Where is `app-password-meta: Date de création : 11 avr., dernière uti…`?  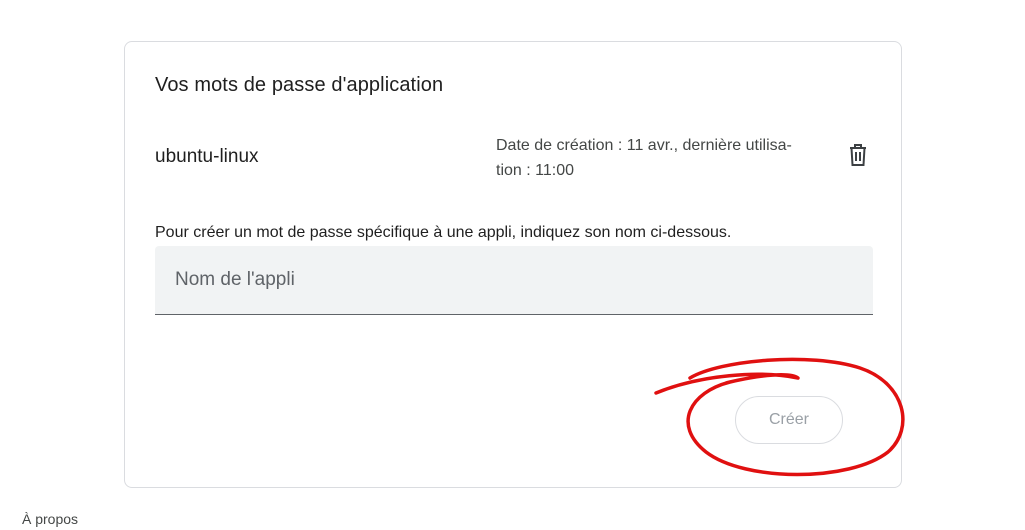
app-password-meta: Date de création : 11 avr., dernière uti… is located at coordinates (666, 158).